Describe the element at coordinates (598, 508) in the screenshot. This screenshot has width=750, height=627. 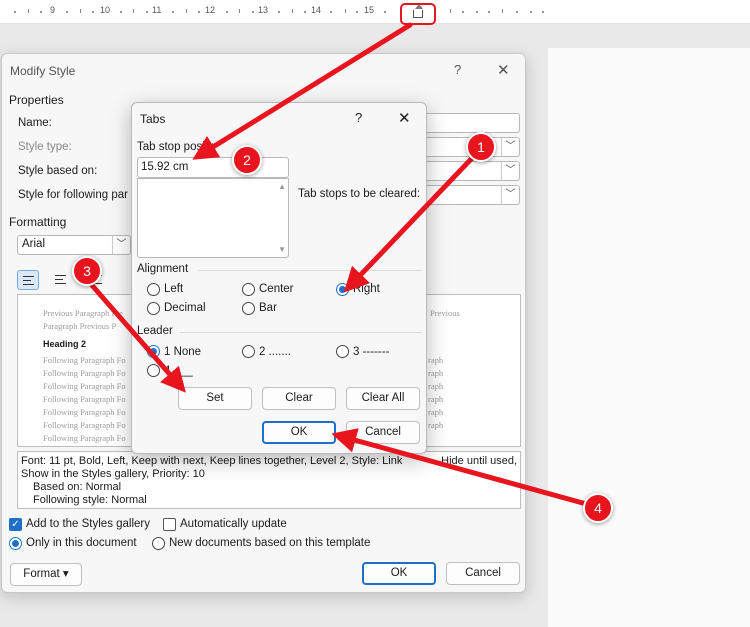
I see `annotation-badge-4: 4` at that location.